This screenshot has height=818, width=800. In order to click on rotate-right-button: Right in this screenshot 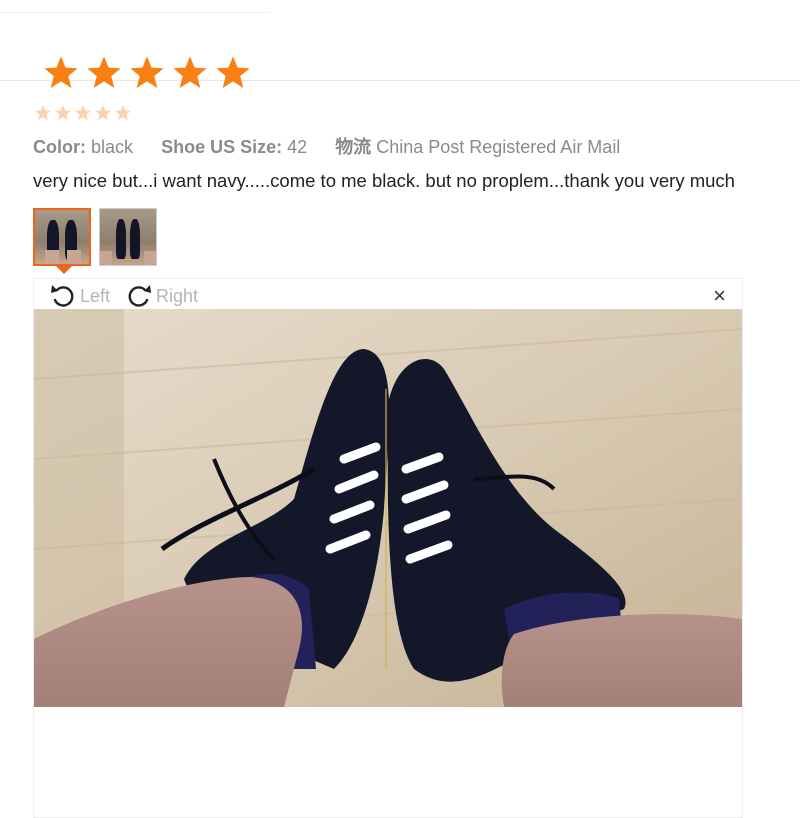, I will do `click(161, 296)`.